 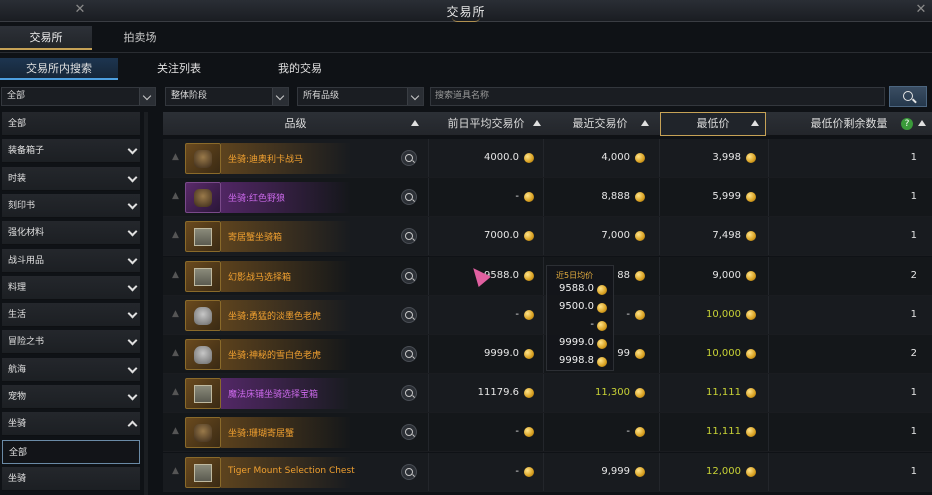 I want to click on tab-exchange: 交易所, so click(x=46, y=38).